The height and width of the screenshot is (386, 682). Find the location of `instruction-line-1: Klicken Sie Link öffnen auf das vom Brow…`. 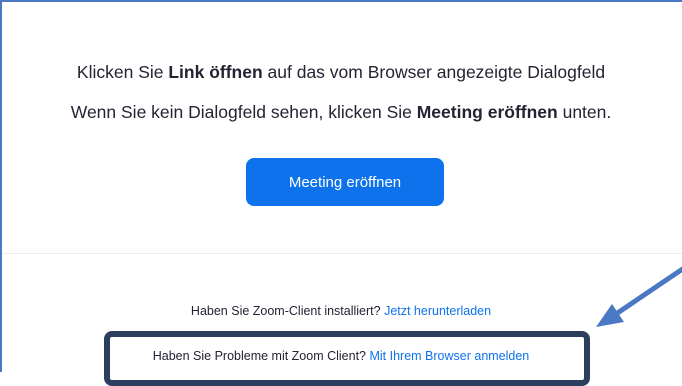

instruction-line-1: Klicken Sie Link öffnen auf das vom Brow… is located at coordinates (341, 72).